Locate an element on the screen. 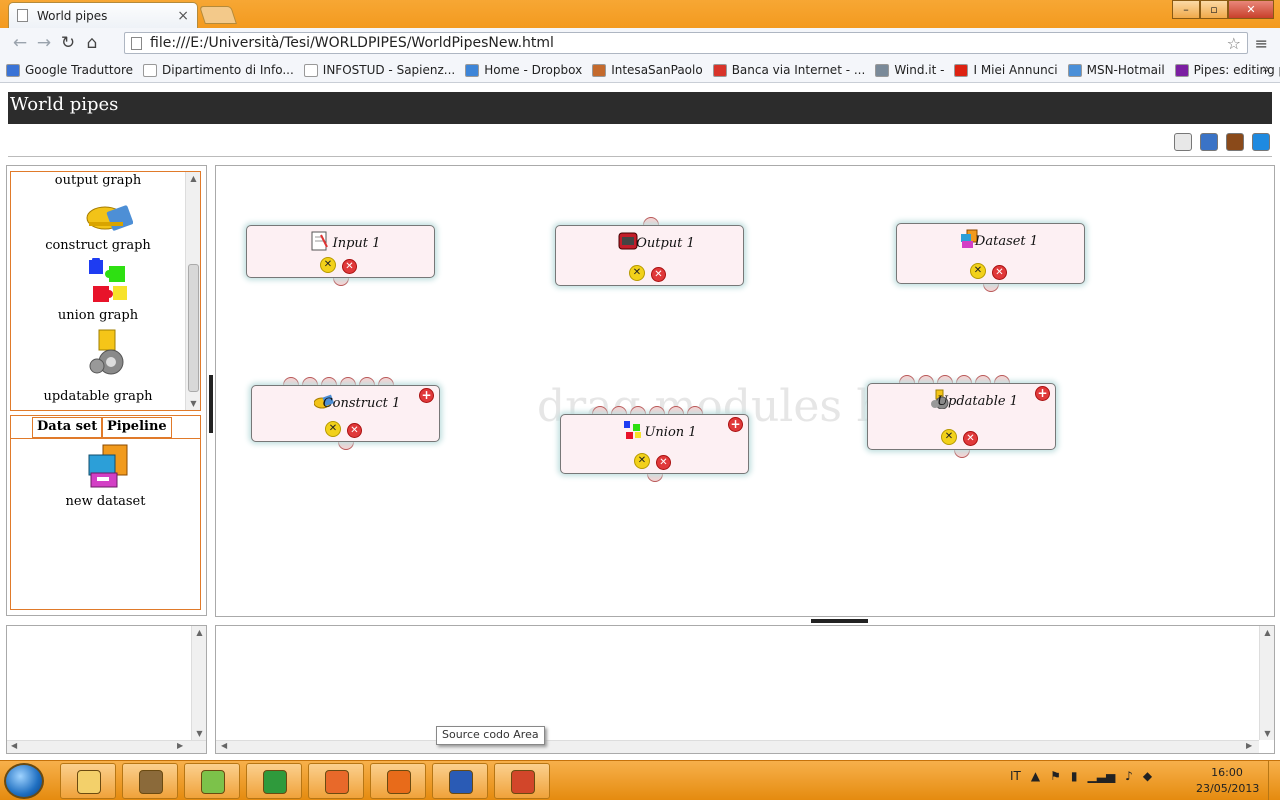  menu-icon: ≡ is located at coordinates (1261, 43).